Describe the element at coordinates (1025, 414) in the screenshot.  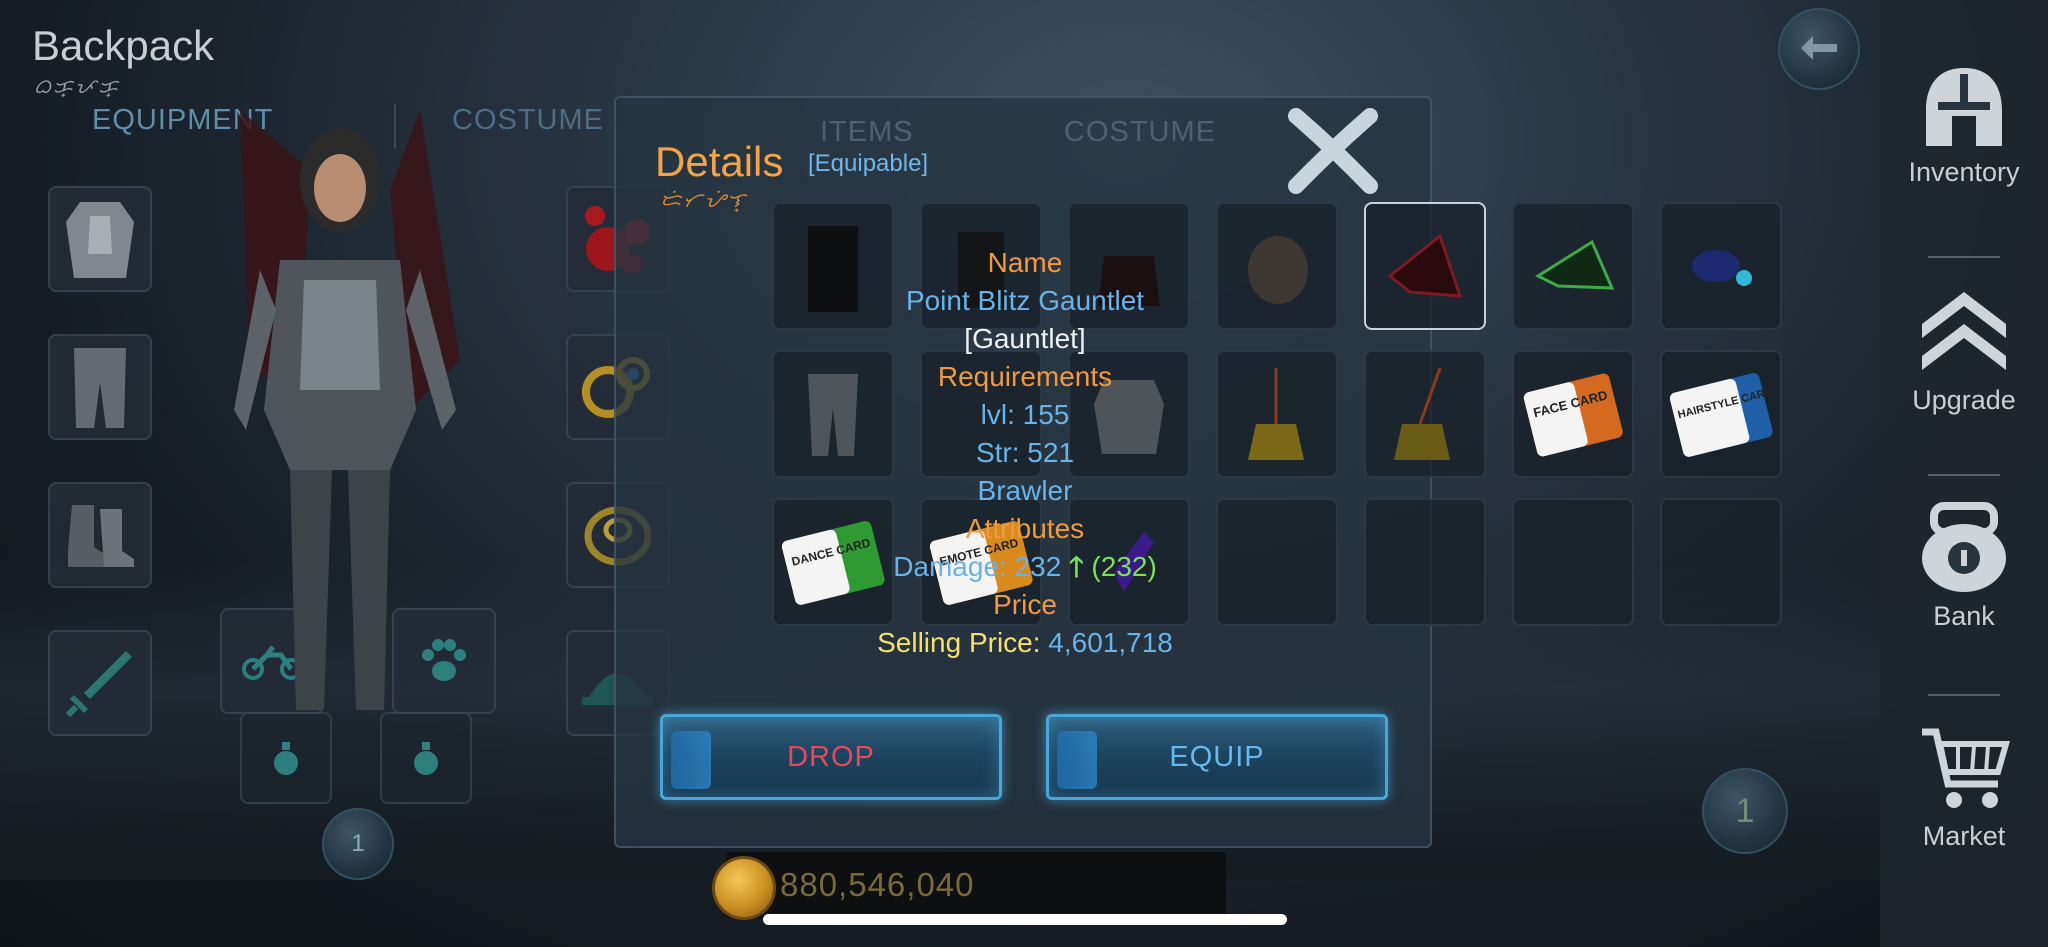
I see `required-level: lvl: 155` at that location.